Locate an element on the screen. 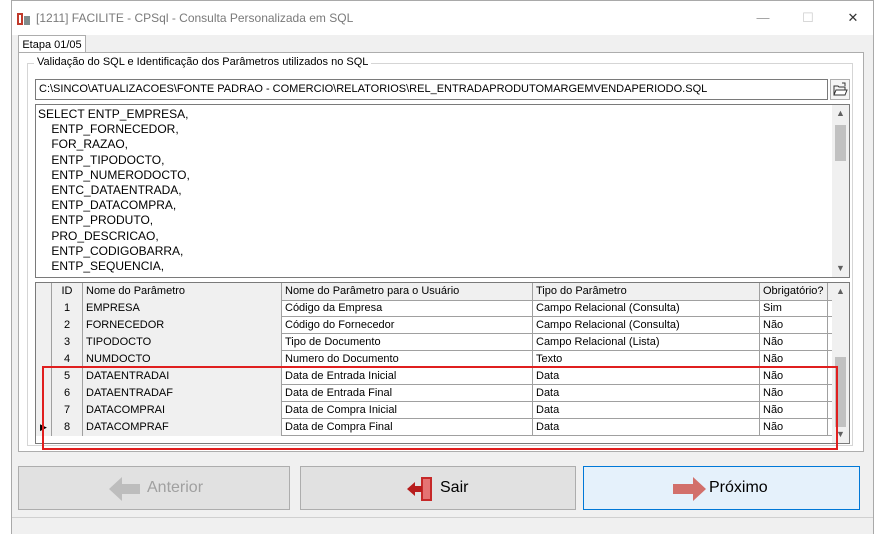 The height and width of the screenshot is (546, 886). previous-button-label: Anterior is located at coordinates (175, 487).